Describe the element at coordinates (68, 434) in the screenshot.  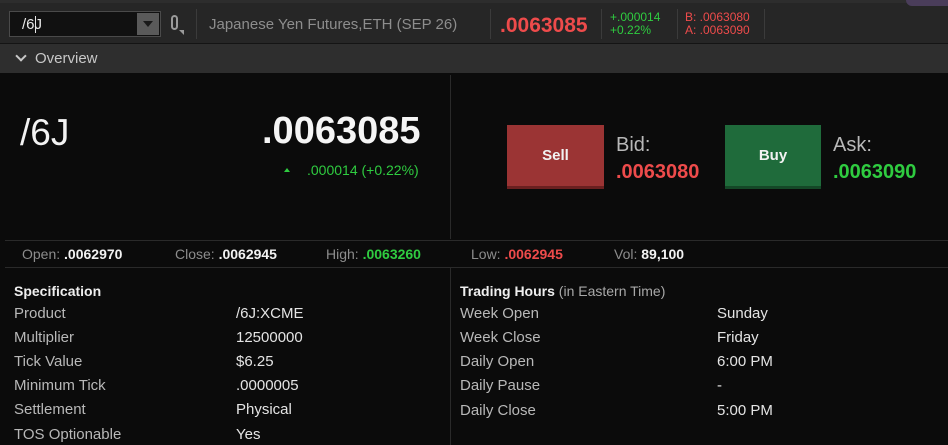
I see `spec-row-label: TOS Optionable` at that location.